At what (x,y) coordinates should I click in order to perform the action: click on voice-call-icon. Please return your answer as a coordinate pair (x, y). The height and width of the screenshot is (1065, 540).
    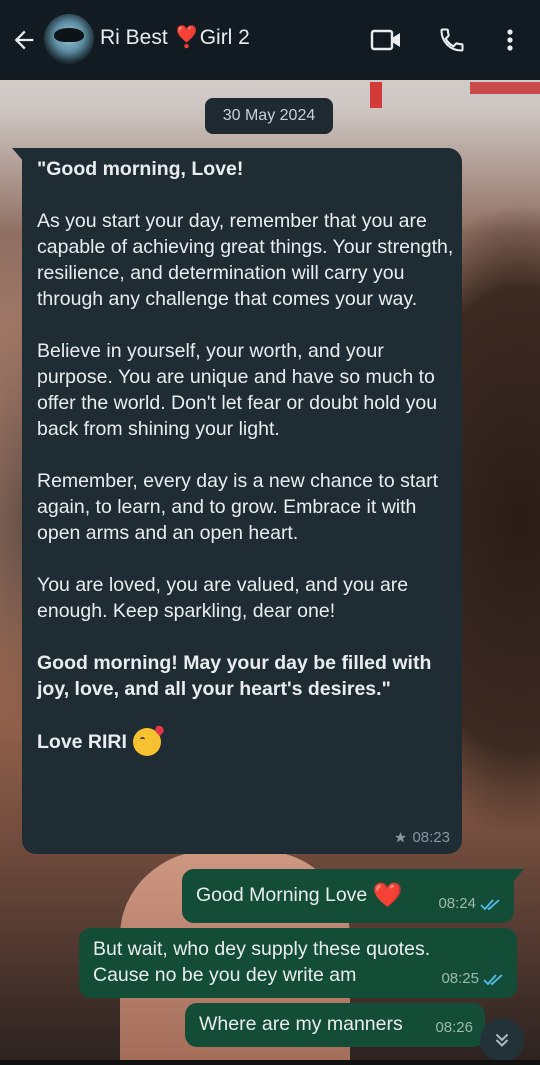
    Looking at the image, I should click on (452, 40).